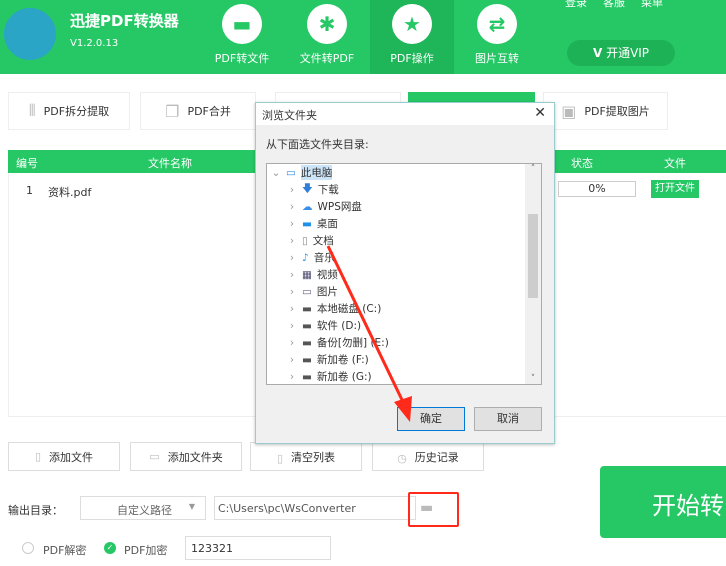  Describe the element at coordinates (344, 377) in the screenshot. I see `node-label: 新加卷 (G:)` at that location.